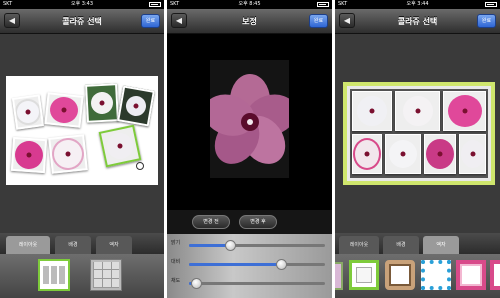 The image size is (500, 298). Describe the element at coordinates (82, 130) in the screenshot. I see `collage-canvas` at that location.